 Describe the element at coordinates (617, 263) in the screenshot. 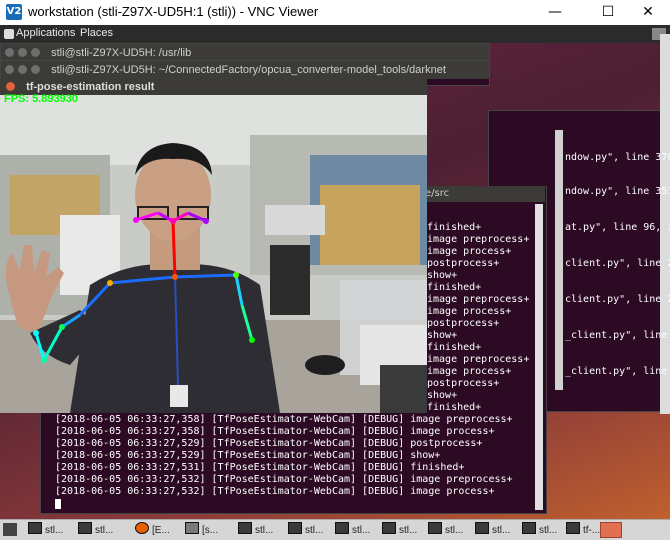

I see `traceback-line: client.py", line 258` at that location.